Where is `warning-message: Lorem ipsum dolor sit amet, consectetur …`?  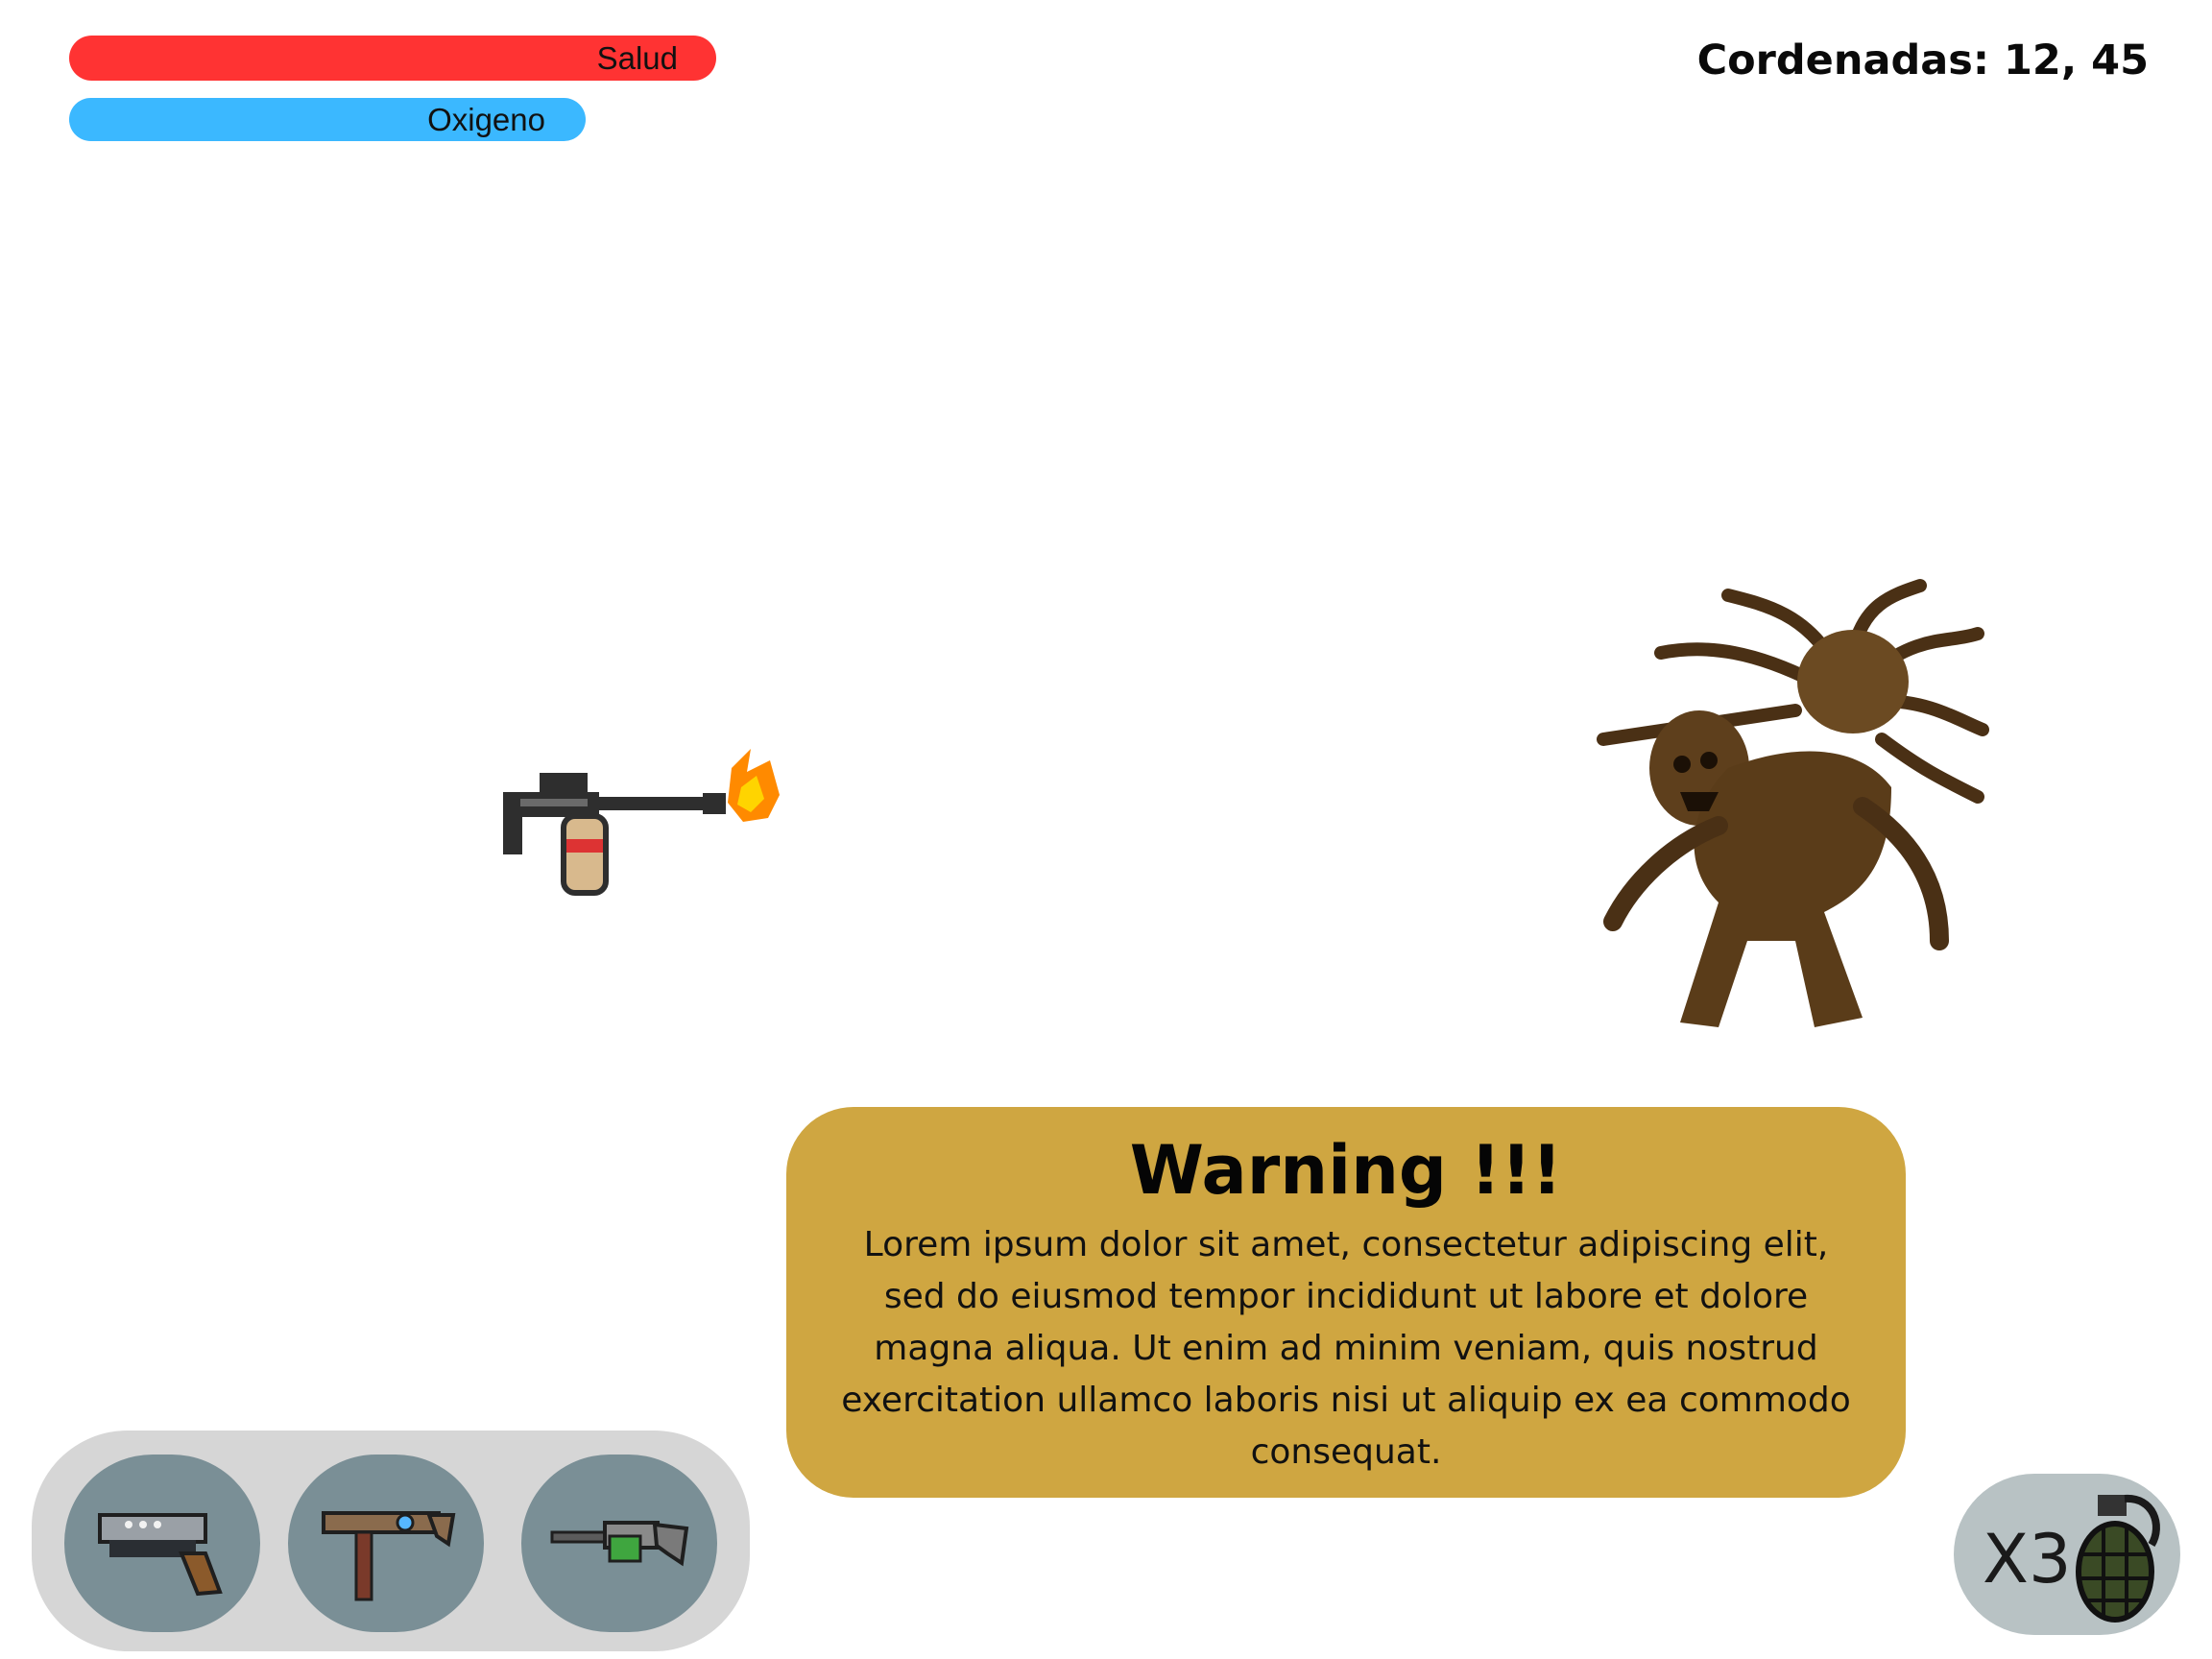
warning-message: Lorem ipsum dolor sit amet, consectetur … is located at coordinates (1346, 1348).